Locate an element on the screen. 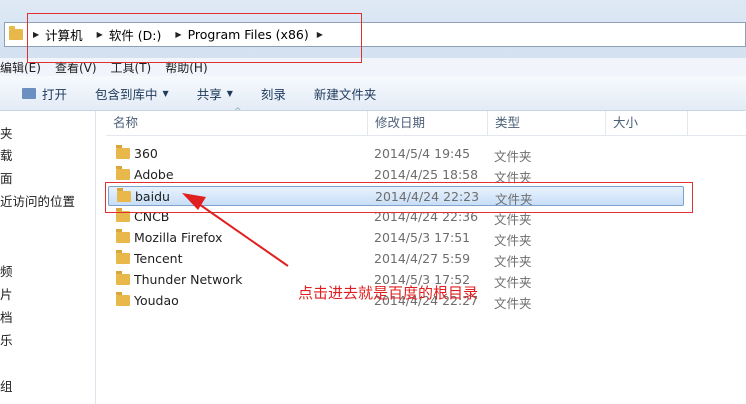 This screenshot has width=746, height=404. annotation-arrow-icon is located at coordinates (235, 230).